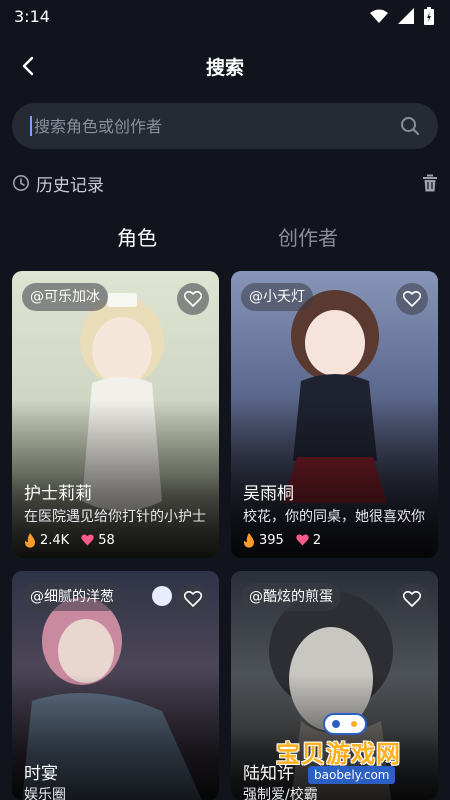 The height and width of the screenshot is (800, 450). What do you see at coordinates (58, 494) in the screenshot?
I see `character-name: 护士莉莉` at bounding box center [58, 494].